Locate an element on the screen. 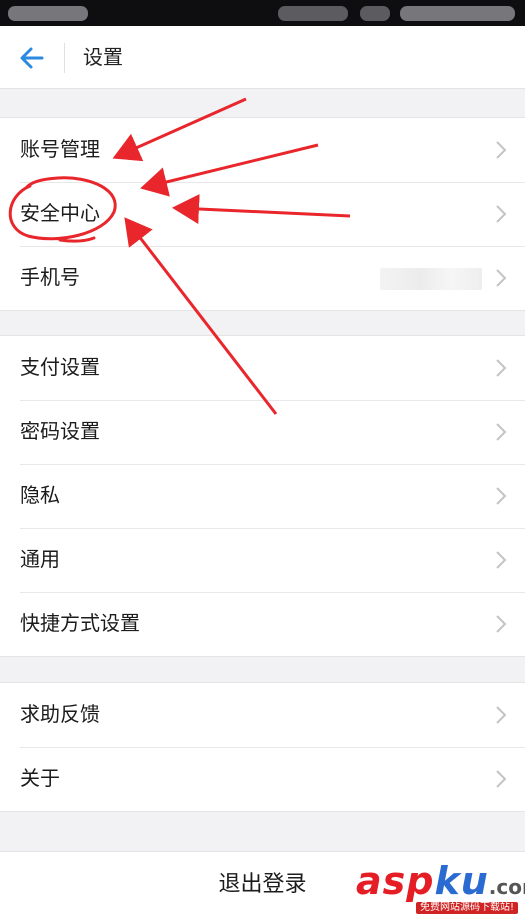 The height and width of the screenshot is (919, 525). settings-row-about: 关于 is located at coordinates (262, 779).